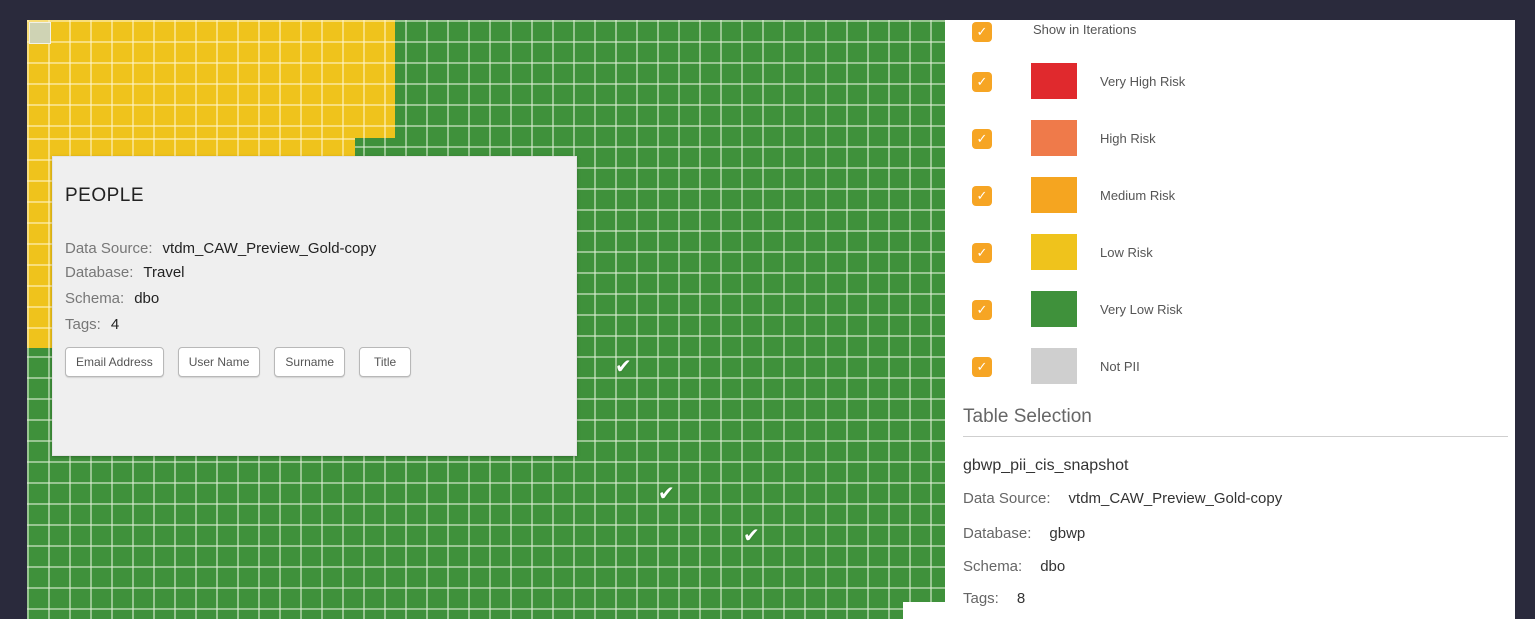  I want to click on section-divider, so click(1235, 436).